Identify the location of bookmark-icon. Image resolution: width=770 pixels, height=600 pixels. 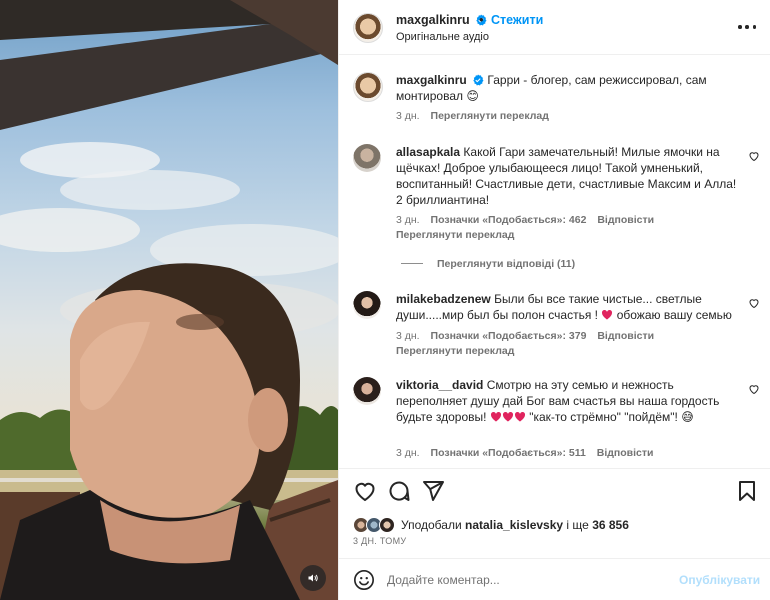
(747, 491).